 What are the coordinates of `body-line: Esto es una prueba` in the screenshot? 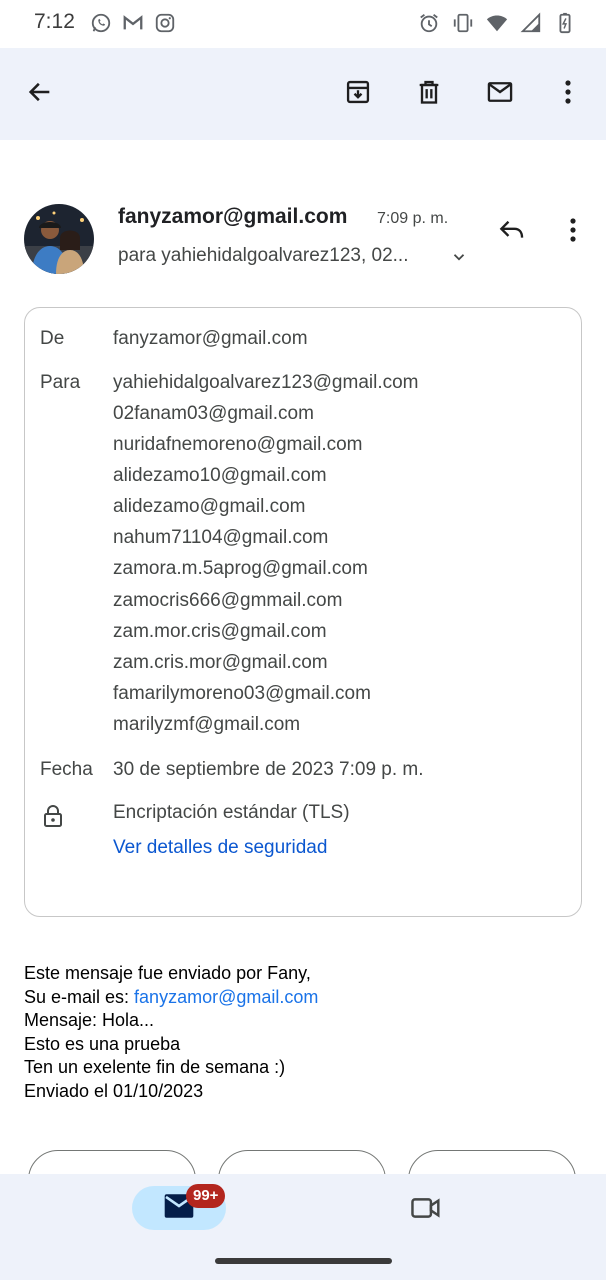 It's located at (102, 1043).